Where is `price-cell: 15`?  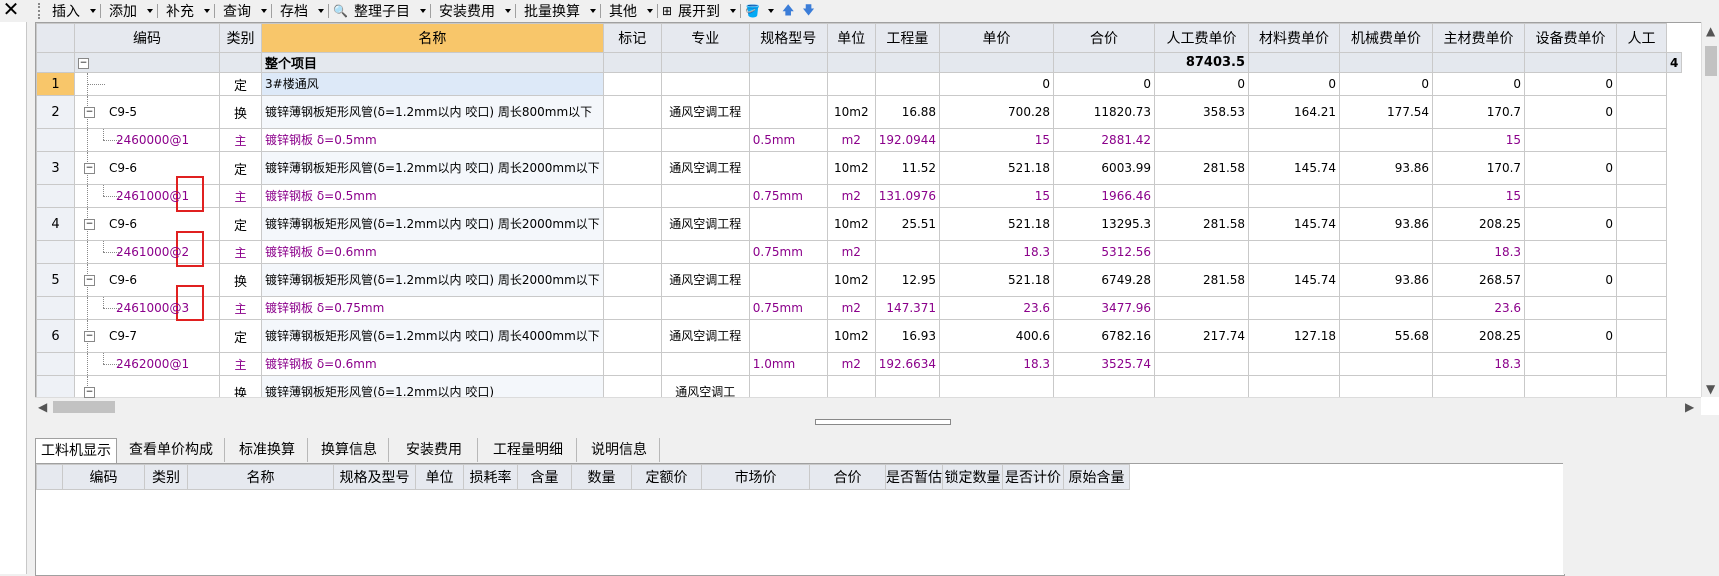 price-cell: 15 is located at coordinates (997, 196).